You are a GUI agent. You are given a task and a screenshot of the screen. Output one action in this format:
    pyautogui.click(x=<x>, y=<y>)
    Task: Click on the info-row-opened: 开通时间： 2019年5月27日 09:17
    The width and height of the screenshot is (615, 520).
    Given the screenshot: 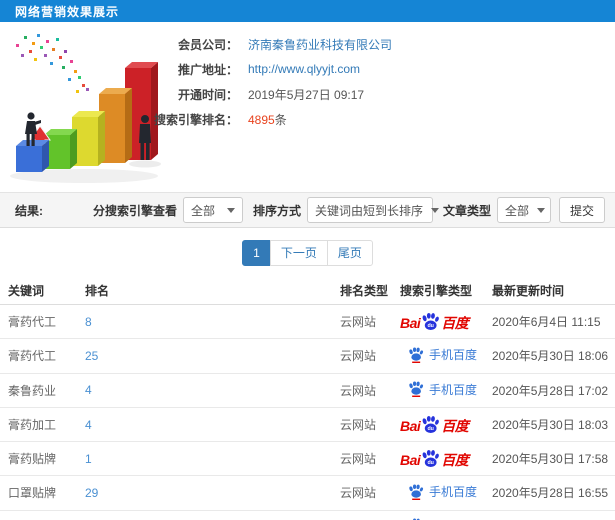 What is the action you would take?
    pyautogui.click(x=271, y=94)
    